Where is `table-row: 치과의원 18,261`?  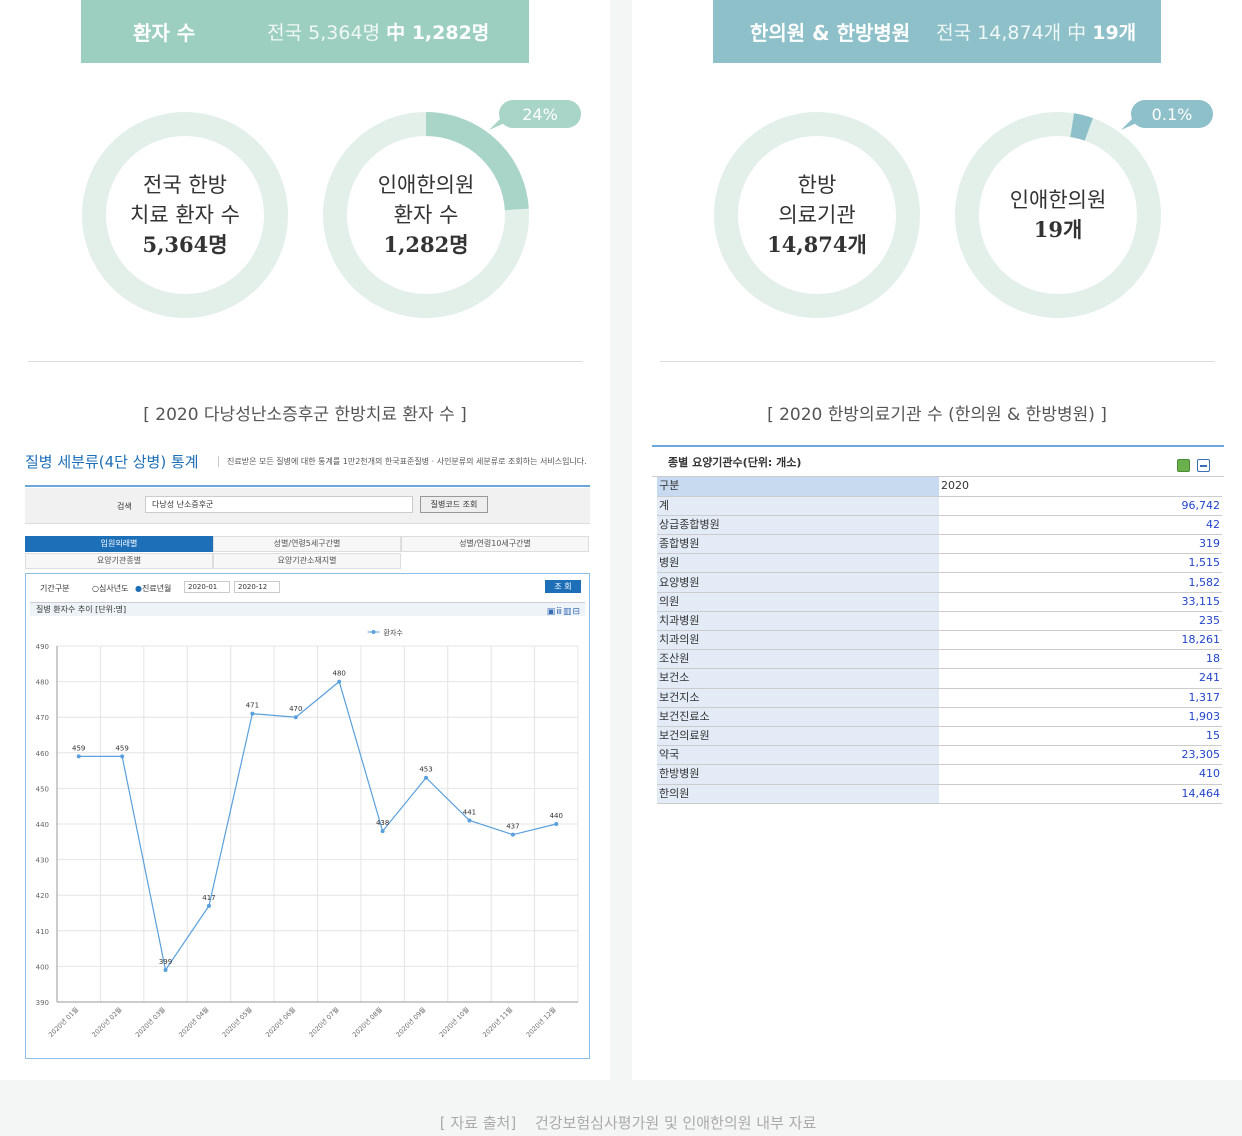 table-row: 치과의원 18,261 is located at coordinates (939, 640).